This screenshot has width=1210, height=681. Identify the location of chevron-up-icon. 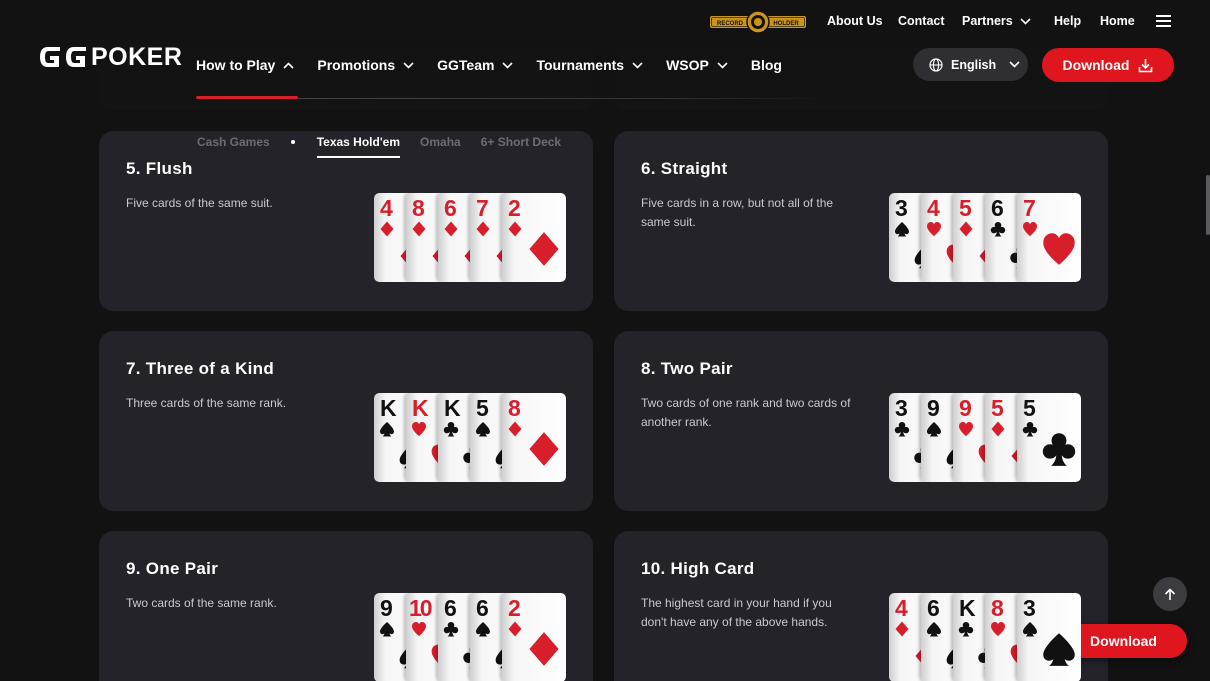
(288, 65).